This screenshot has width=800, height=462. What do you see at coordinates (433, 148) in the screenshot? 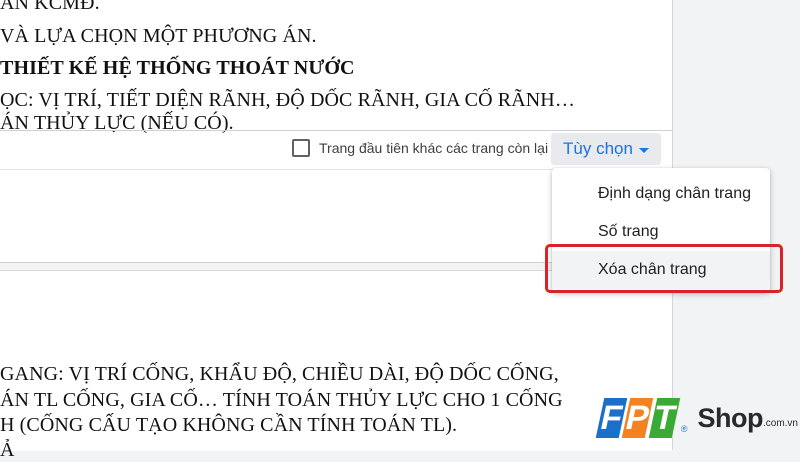
I see `different-first-page-label: Trang đầu tiên khác các trang còn lại` at bounding box center [433, 148].